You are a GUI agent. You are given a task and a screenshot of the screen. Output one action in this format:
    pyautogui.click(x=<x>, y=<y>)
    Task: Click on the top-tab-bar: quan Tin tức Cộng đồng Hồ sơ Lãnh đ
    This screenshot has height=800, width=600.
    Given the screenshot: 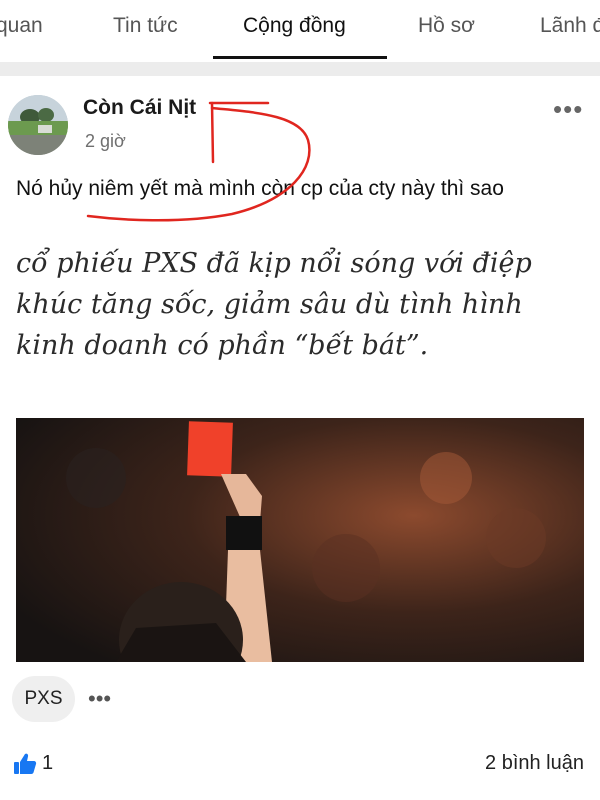 What is the action you would take?
    pyautogui.click(x=300, y=31)
    